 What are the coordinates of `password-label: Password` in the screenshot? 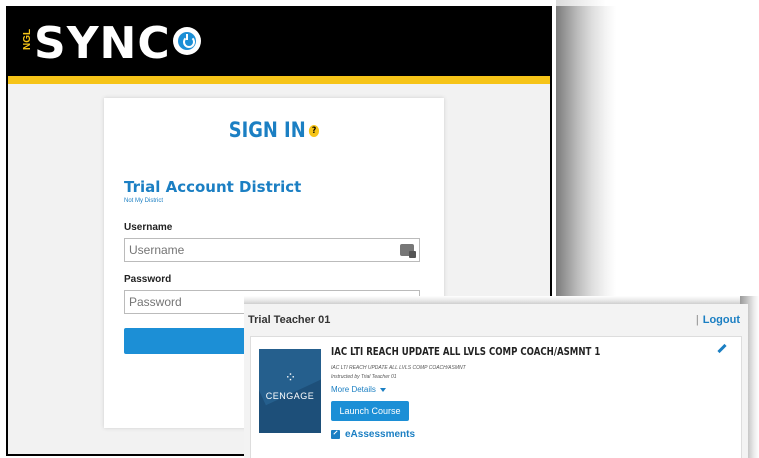 It's located at (148, 279).